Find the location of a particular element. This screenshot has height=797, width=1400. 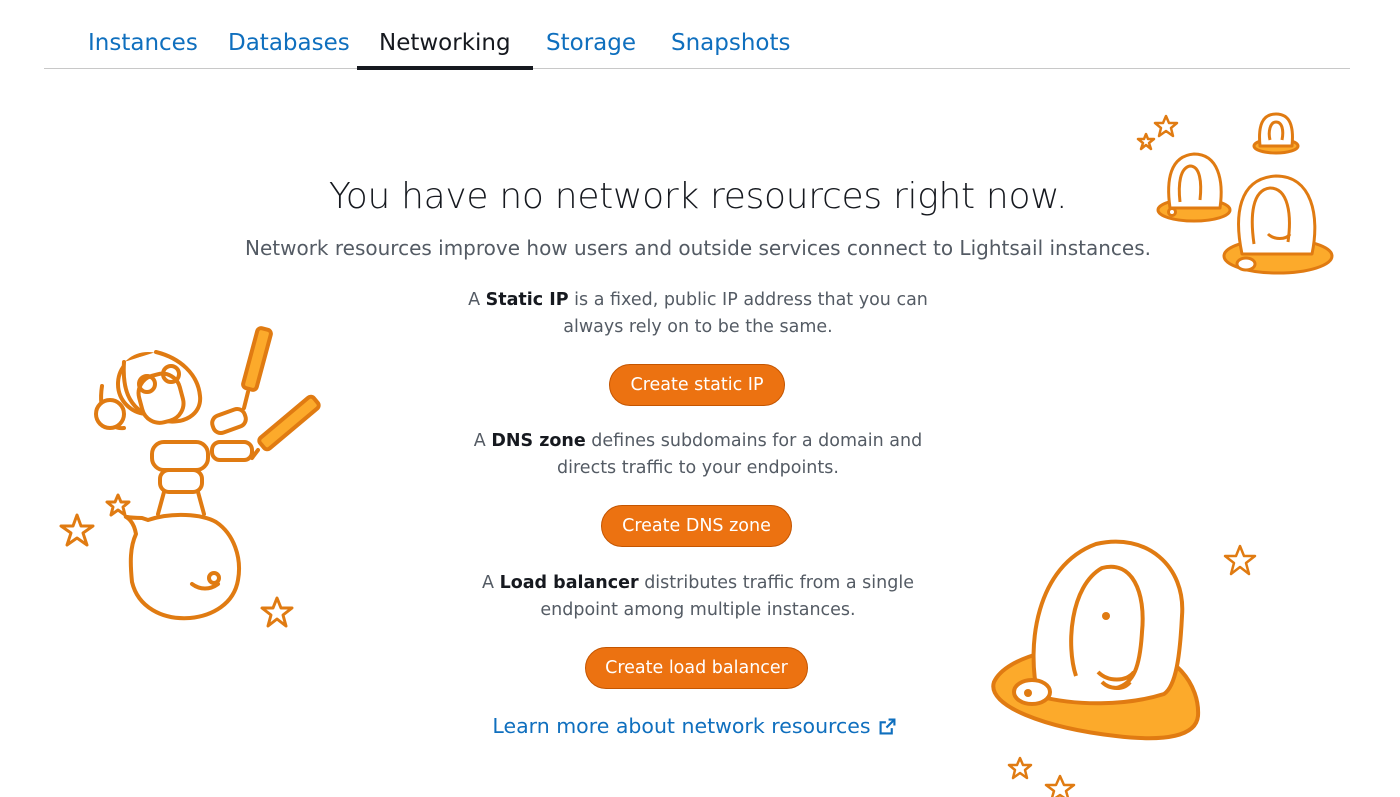

create-dns-zone-button: Create DNS zone is located at coordinates (696, 526).